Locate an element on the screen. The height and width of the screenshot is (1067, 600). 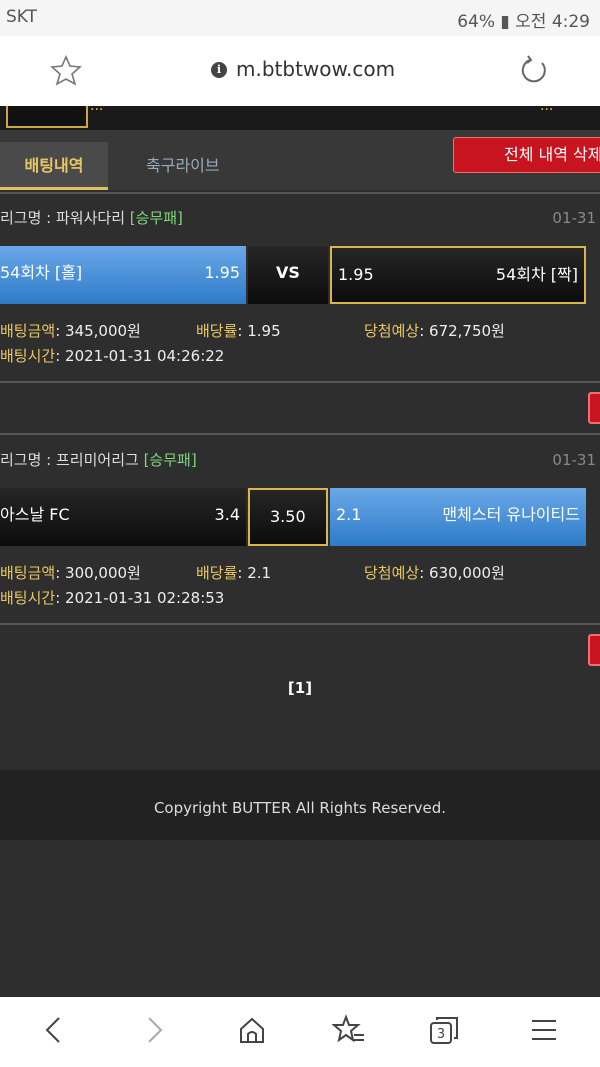
home-team: 54회차 [홀] is located at coordinates (41, 272).